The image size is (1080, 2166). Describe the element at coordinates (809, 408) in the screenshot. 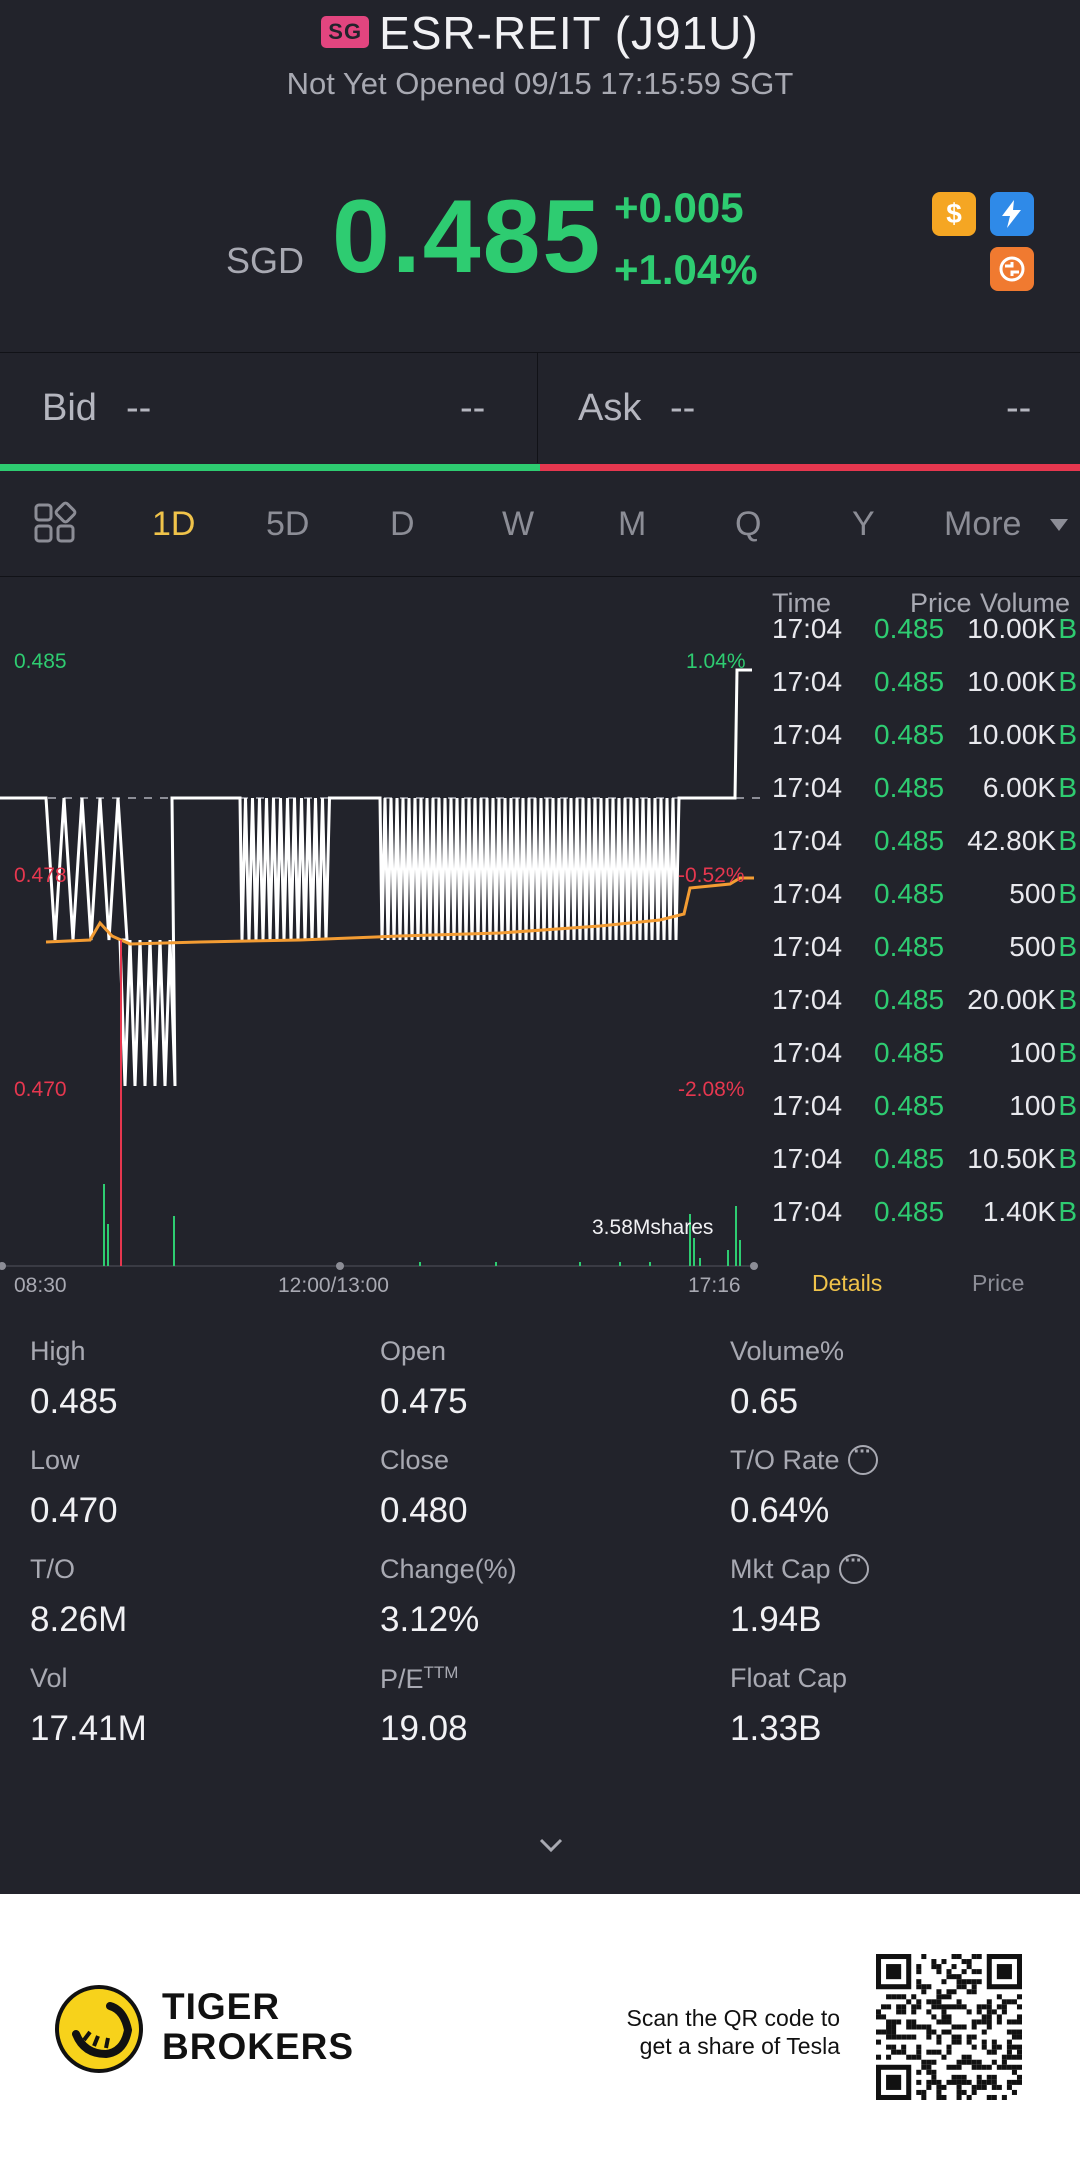

I see `ask-section: Ask -- --` at that location.